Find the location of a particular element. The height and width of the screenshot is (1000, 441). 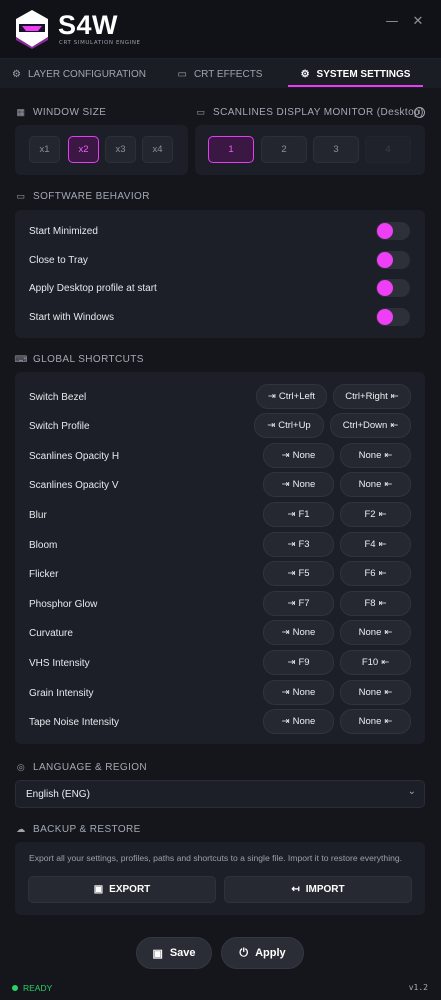

power-icon: ⏻ is located at coordinates (244, 952).